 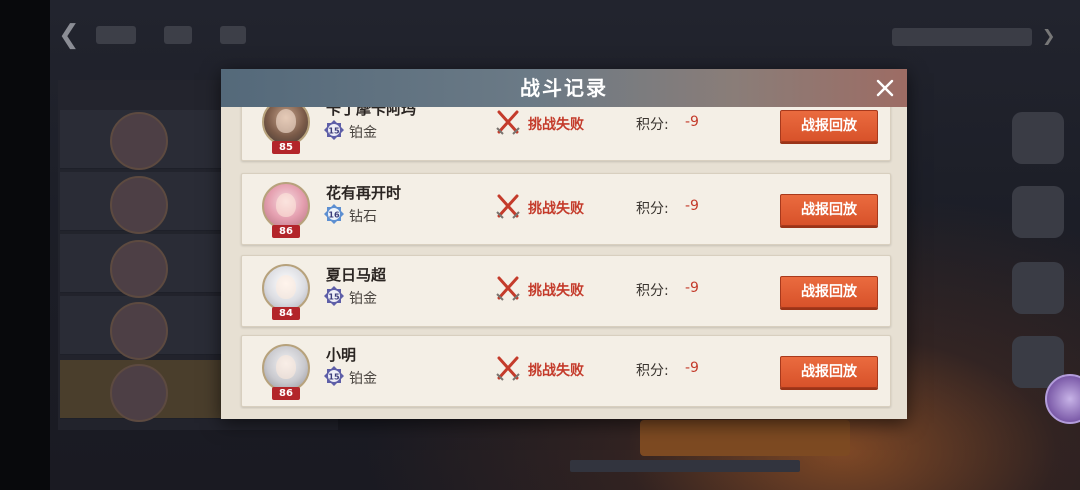 What do you see at coordinates (371, 112) in the screenshot?
I see `player-name: 卡丁摩卡阿玛` at bounding box center [371, 112].